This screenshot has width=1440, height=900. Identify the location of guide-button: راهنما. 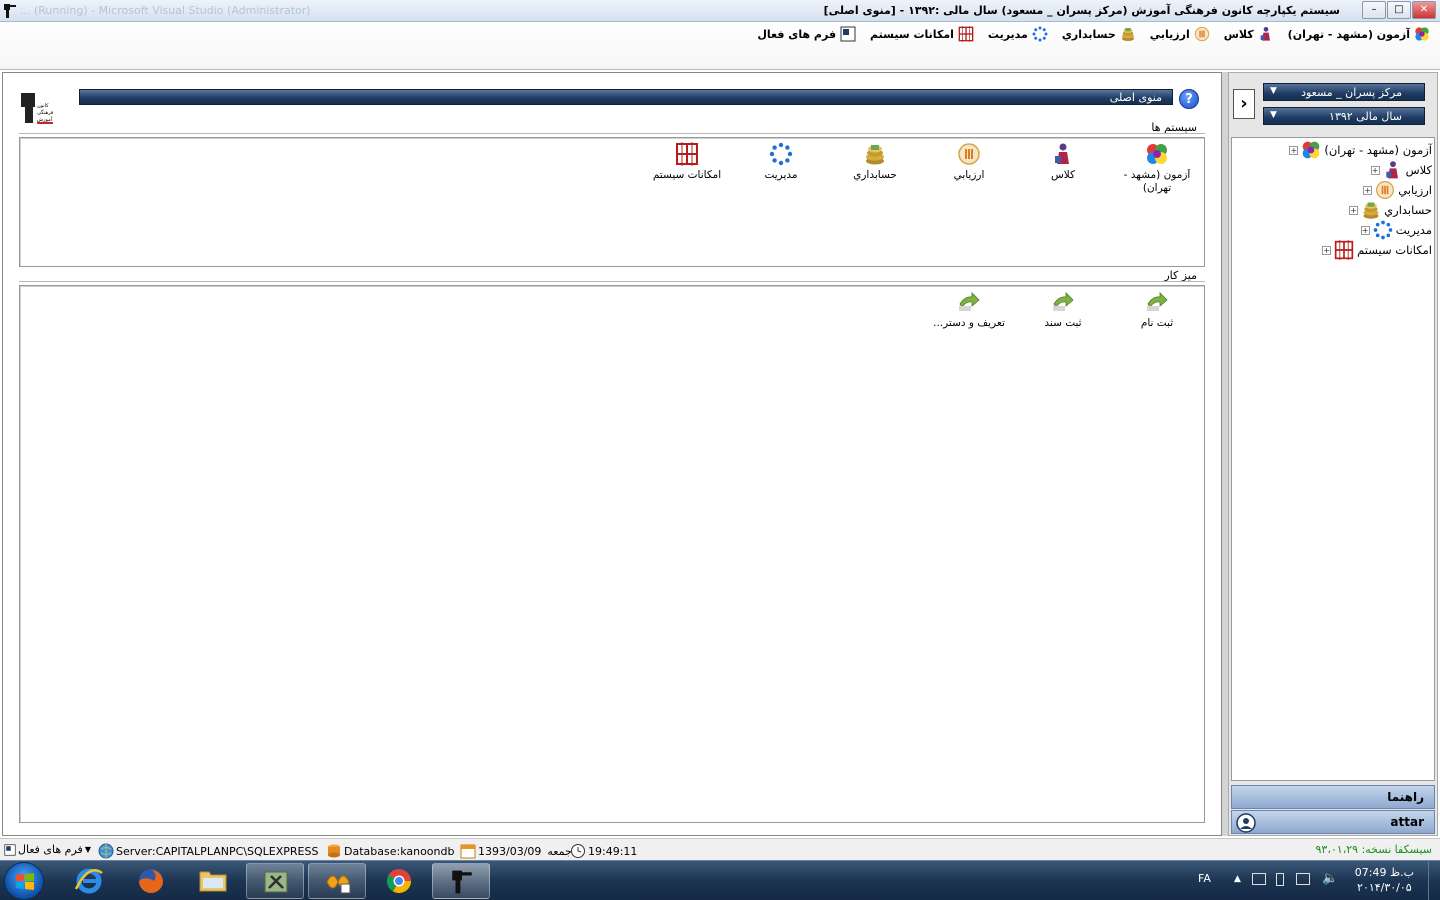
(1333, 797).